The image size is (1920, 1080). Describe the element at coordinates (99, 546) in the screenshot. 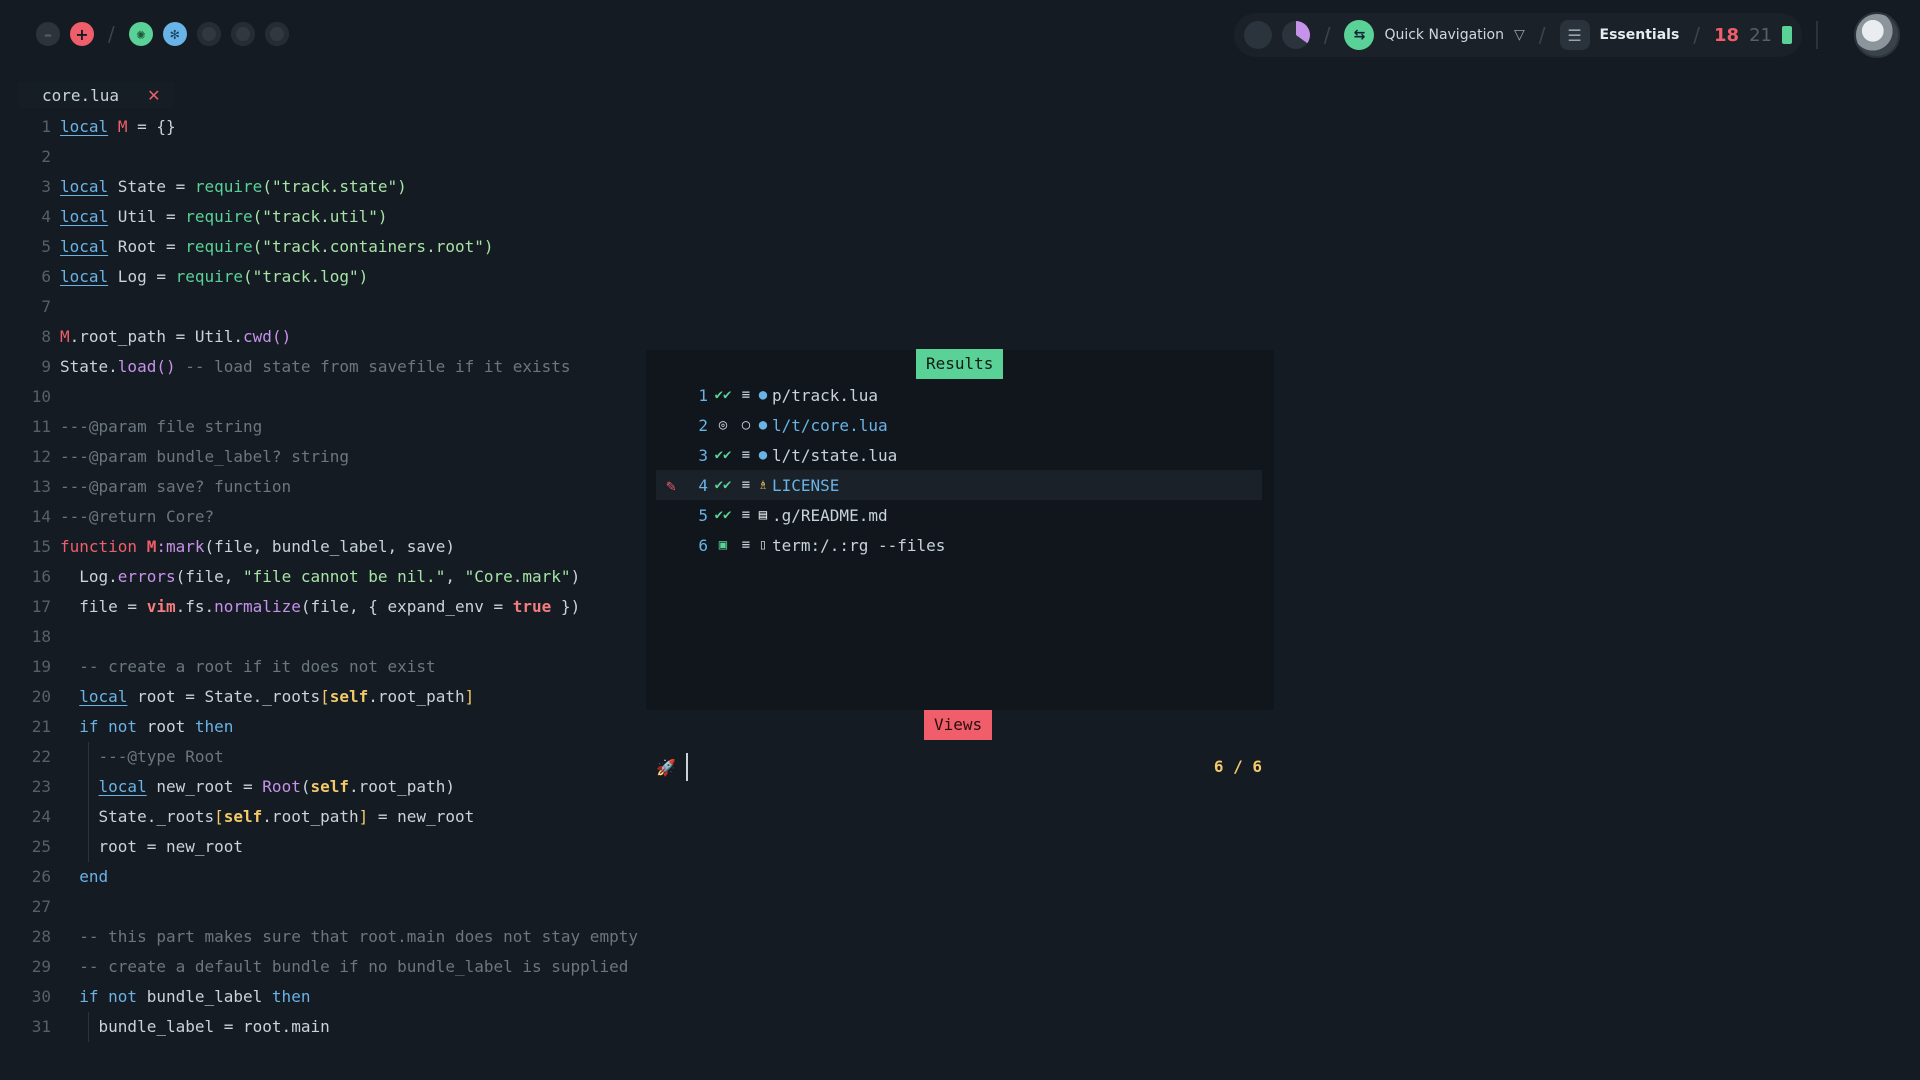

I see `keyword: function` at that location.